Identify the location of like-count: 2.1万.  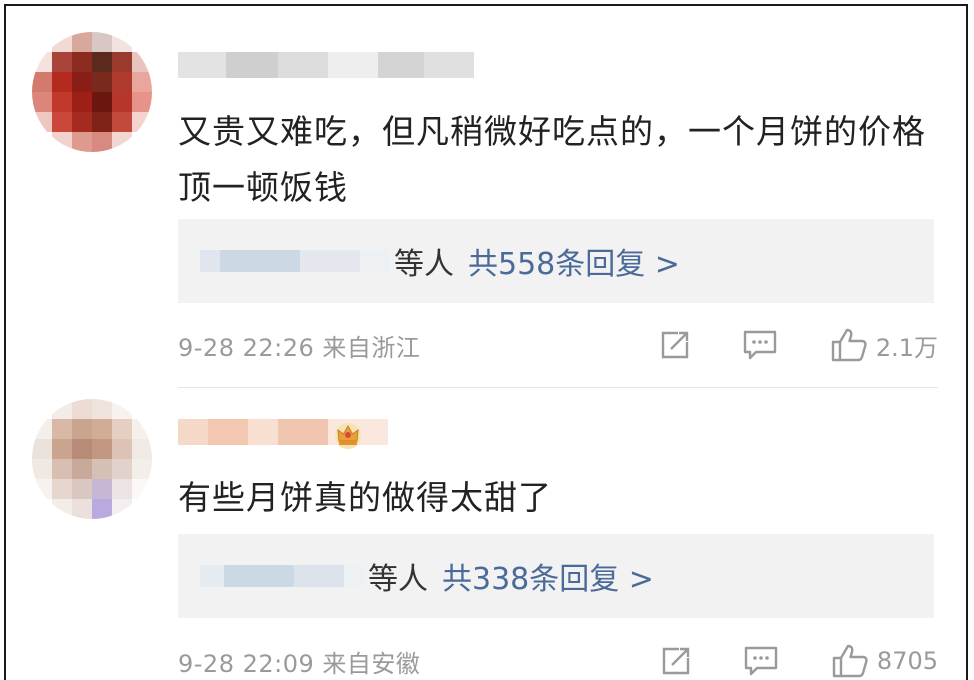
(906, 347).